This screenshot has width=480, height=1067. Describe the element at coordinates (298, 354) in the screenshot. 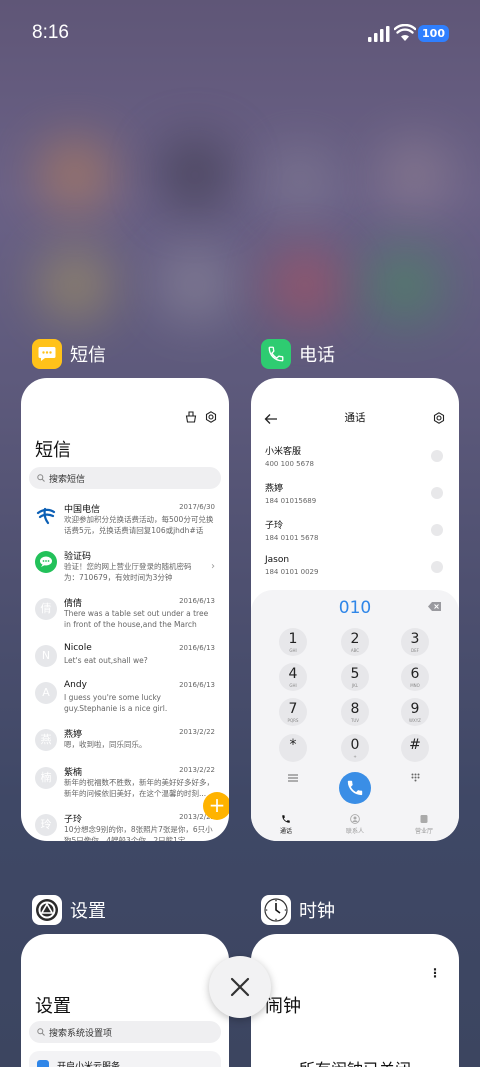

I see `app-label-phone: 电话` at that location.